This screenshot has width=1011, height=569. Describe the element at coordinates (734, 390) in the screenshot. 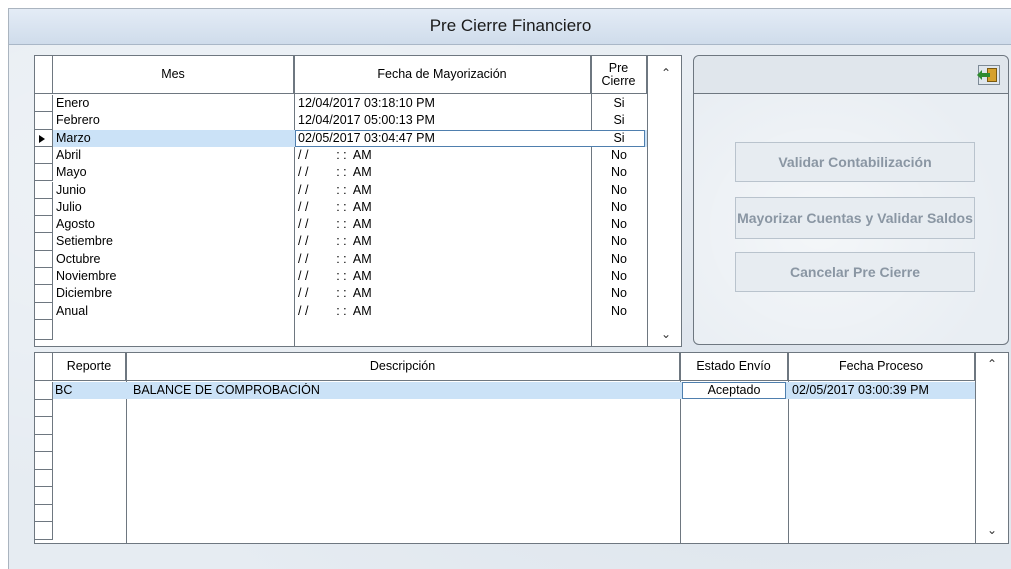

I see `cell-estado-envio: Aceptado` at that location.